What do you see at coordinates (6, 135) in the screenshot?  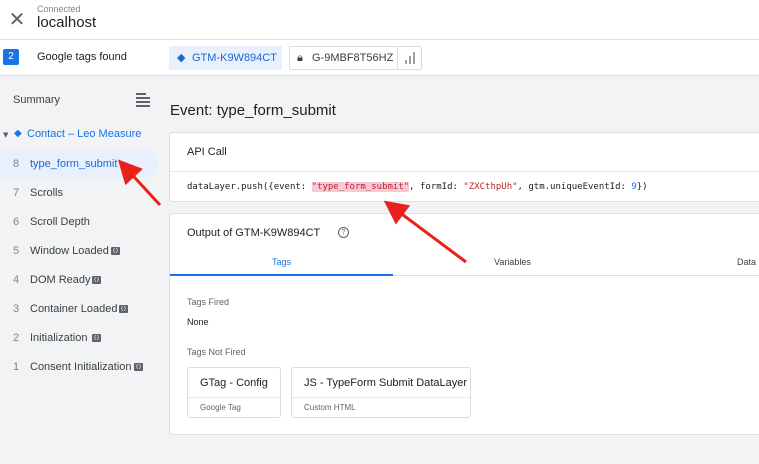 I see `caret-down-icon: ▼` at bounding box center [6, 135].